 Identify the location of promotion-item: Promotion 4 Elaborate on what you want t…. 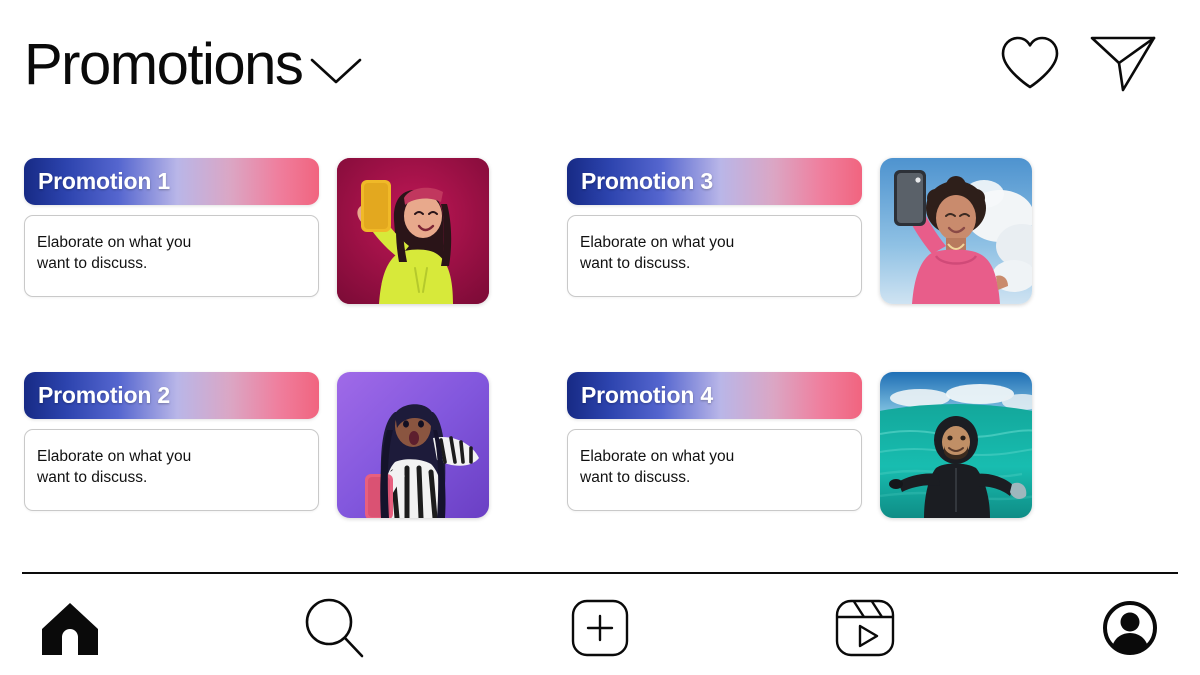
(799, 445).